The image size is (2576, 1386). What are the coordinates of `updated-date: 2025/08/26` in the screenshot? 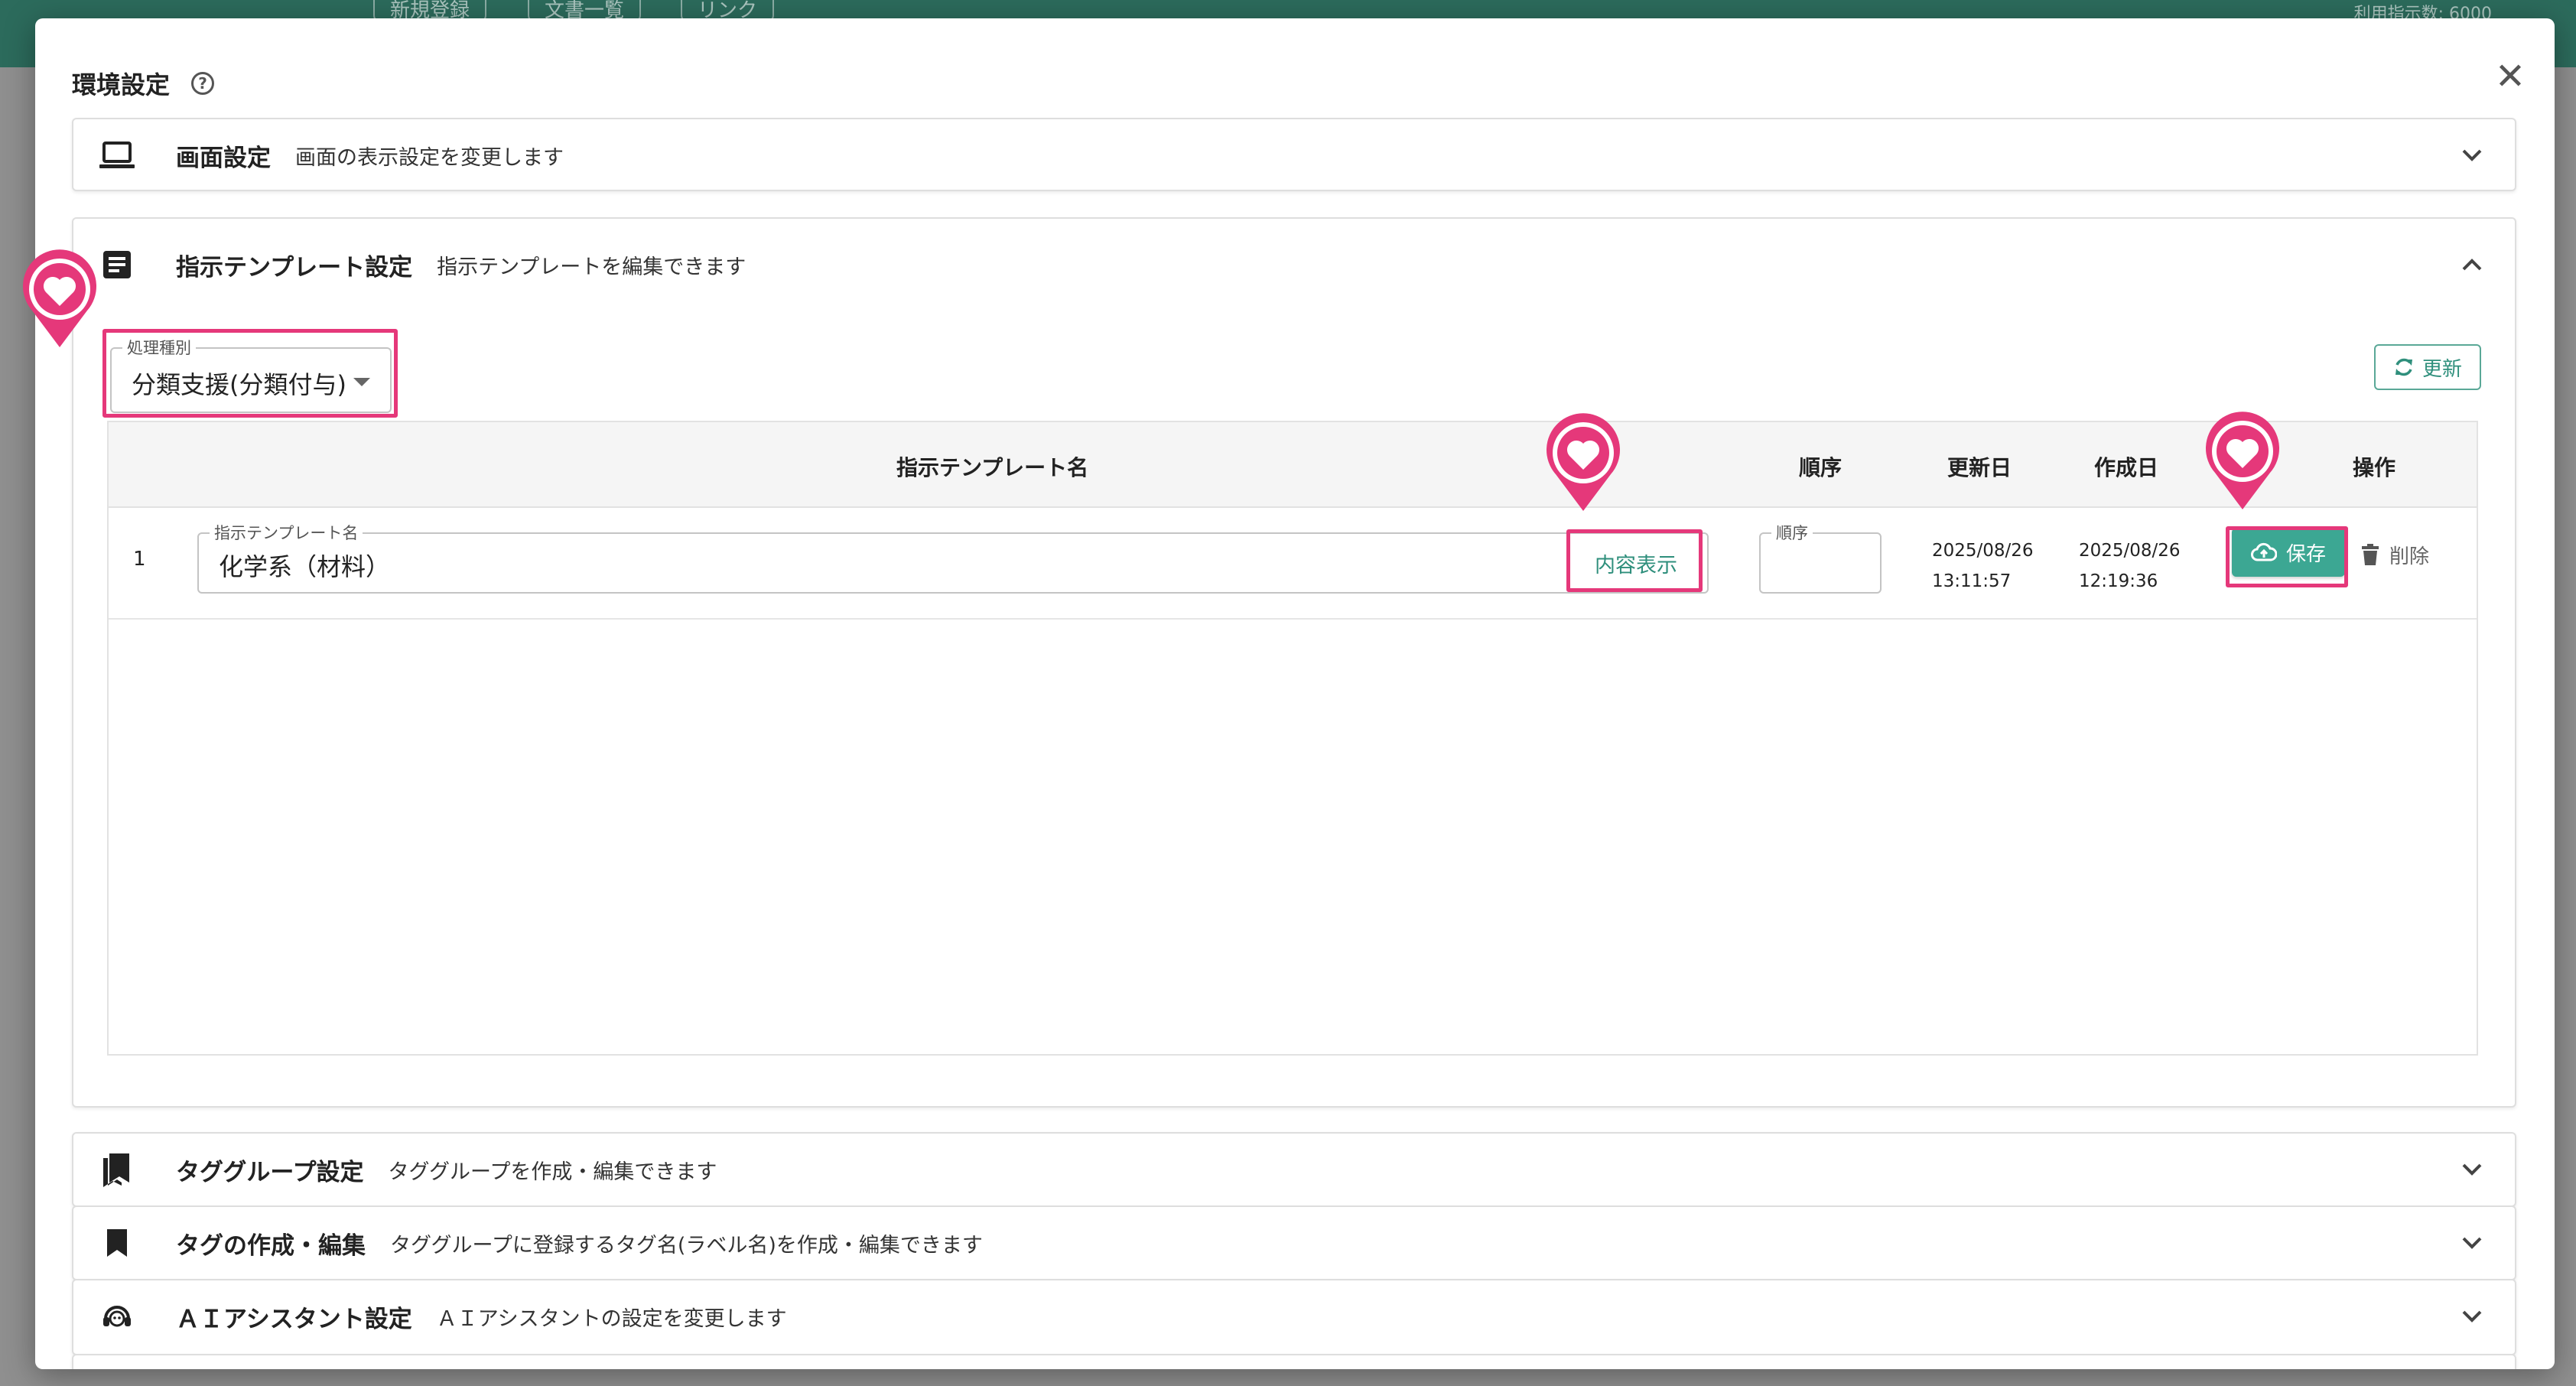 It's located at (1983, 551).